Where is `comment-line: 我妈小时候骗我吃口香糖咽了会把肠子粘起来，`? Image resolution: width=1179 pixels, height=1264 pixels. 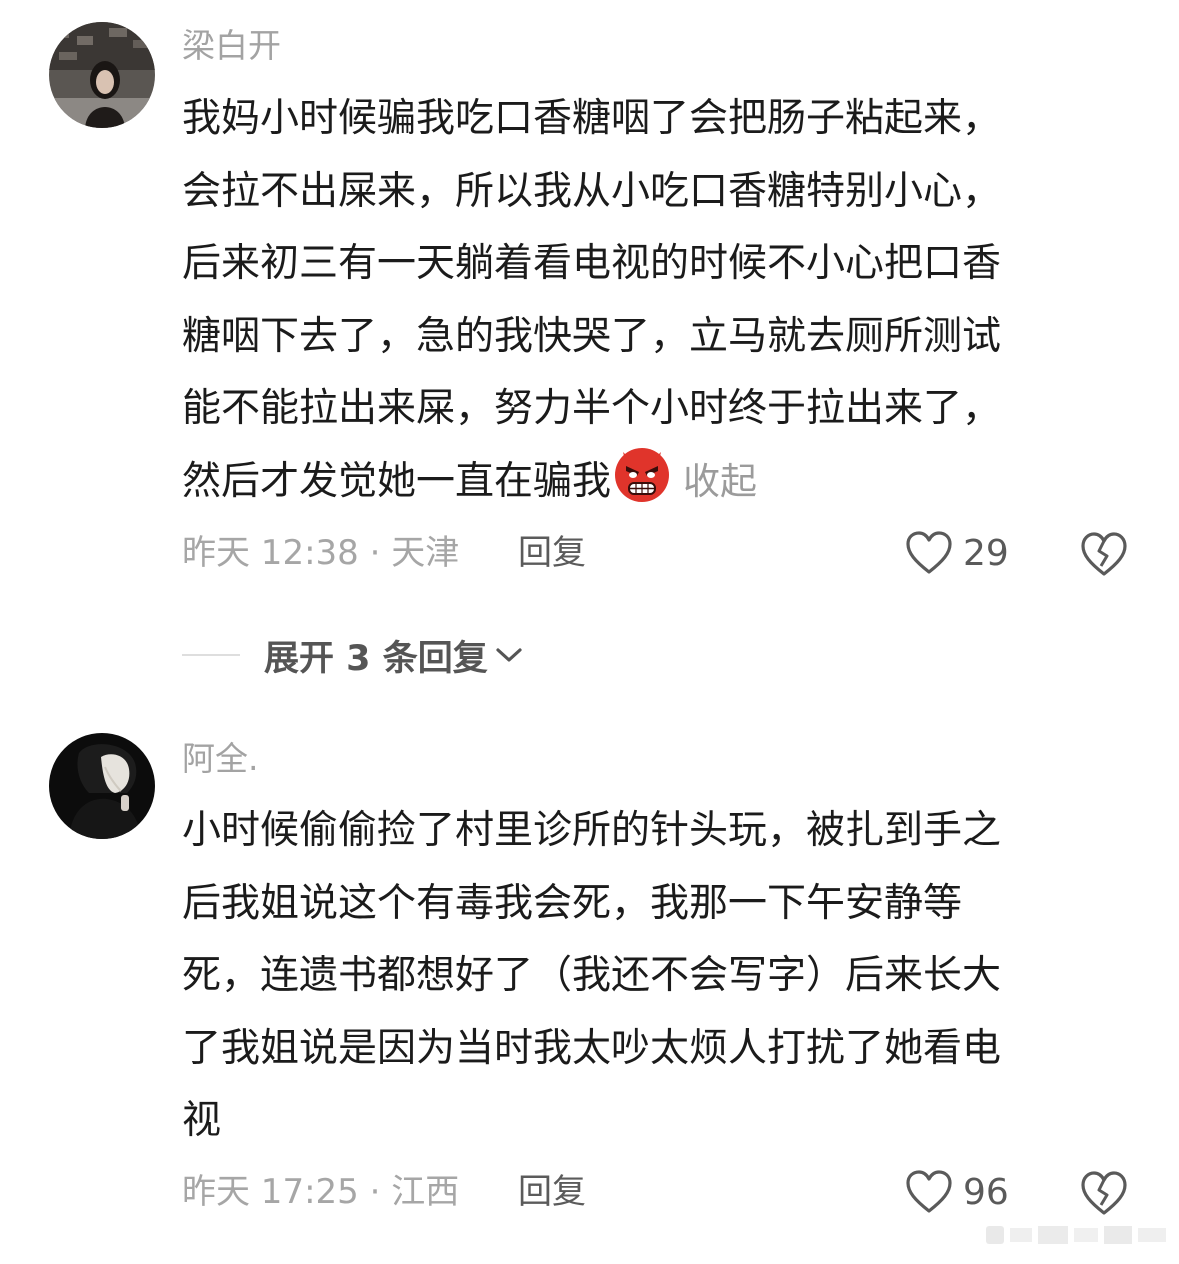 comment-line: 我妈小时候骗我吃口香糖咽了会把肠子粘起来， is located at coordinates (592, 118).